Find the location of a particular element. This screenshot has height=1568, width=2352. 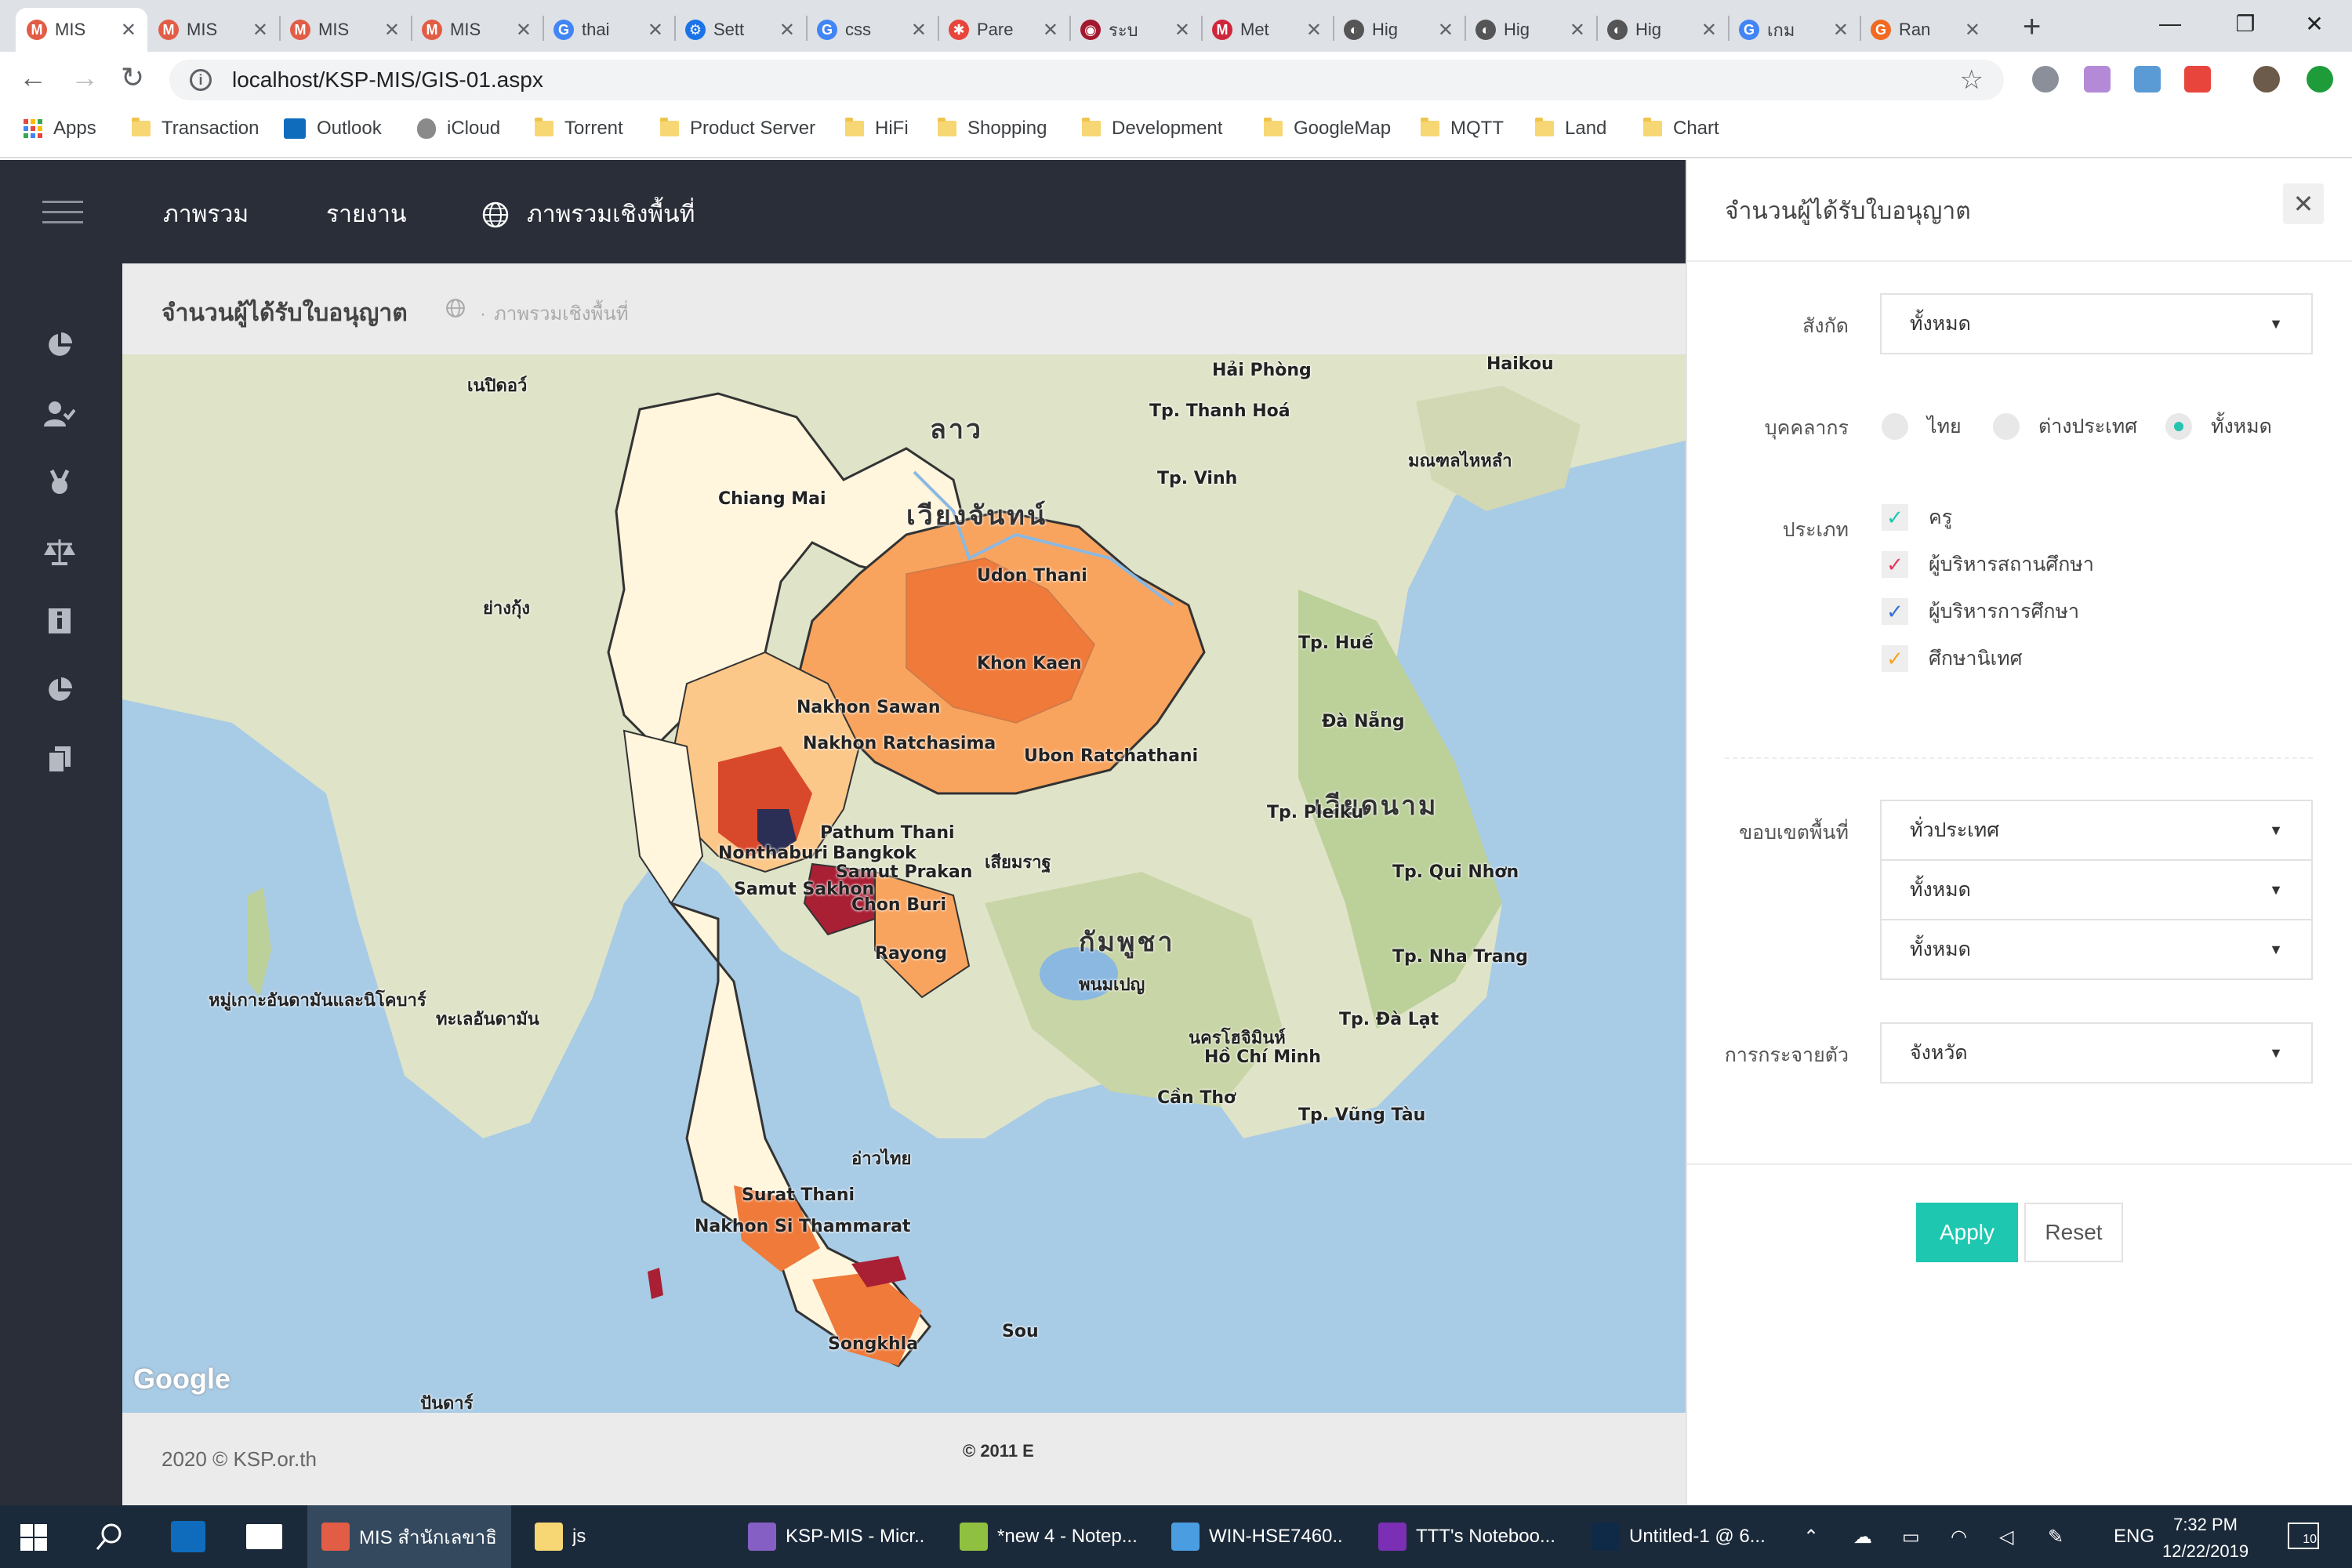

bookmark-folder: Development is located at coordinates (1152, 129).